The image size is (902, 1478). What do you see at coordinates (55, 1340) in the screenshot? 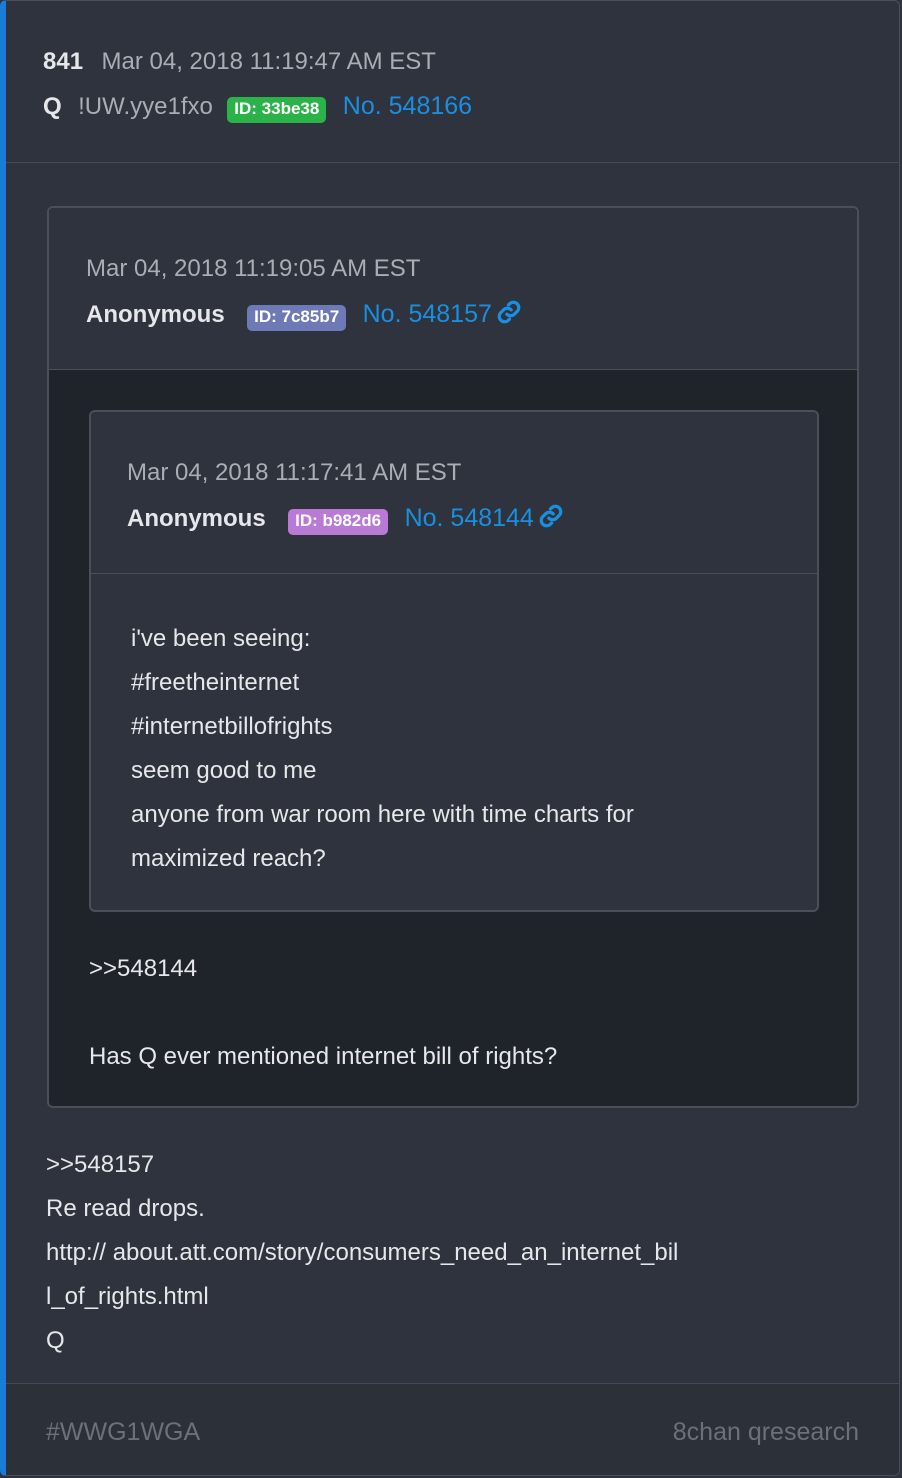
I see `body-line: Q` at bounding box center [55, 1340].